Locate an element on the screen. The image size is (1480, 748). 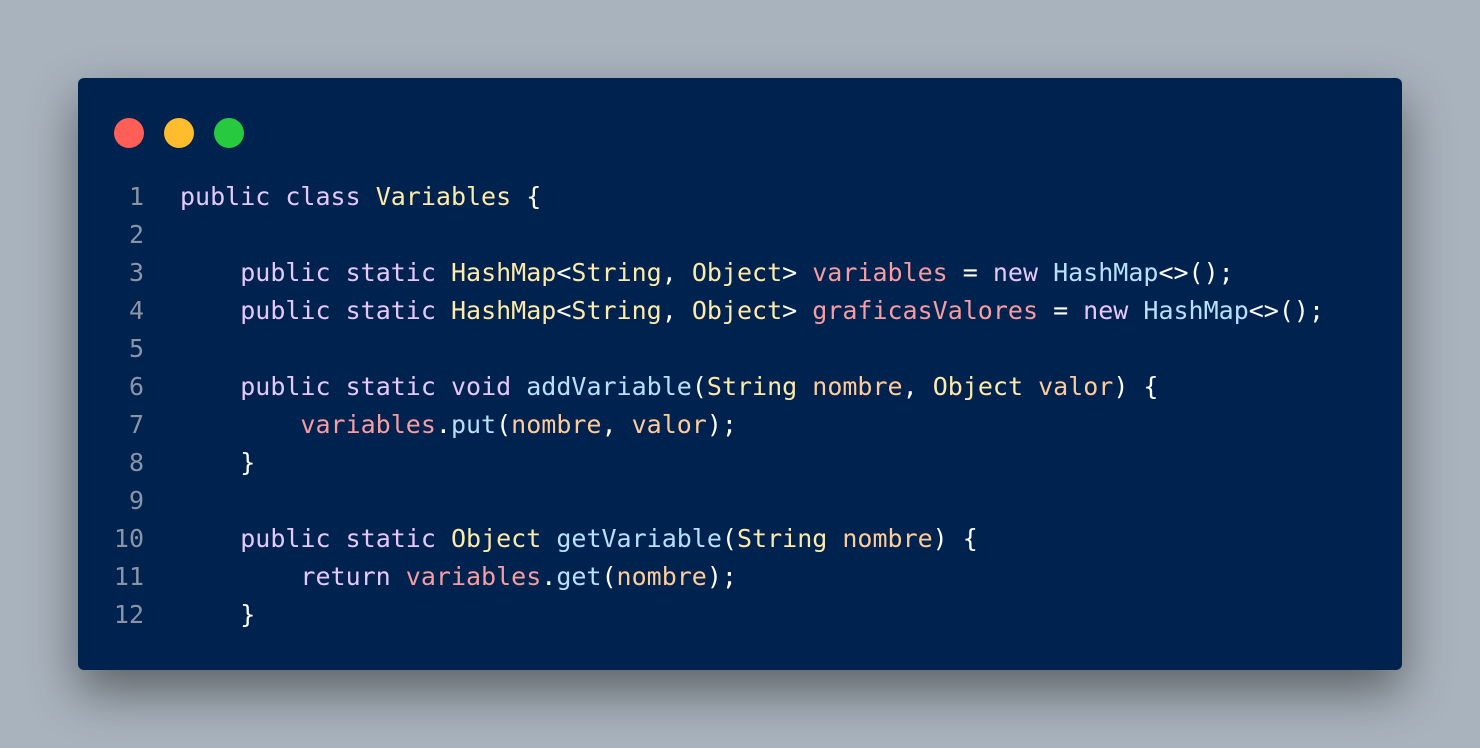
window-controls is located at coordinates (179, 133).